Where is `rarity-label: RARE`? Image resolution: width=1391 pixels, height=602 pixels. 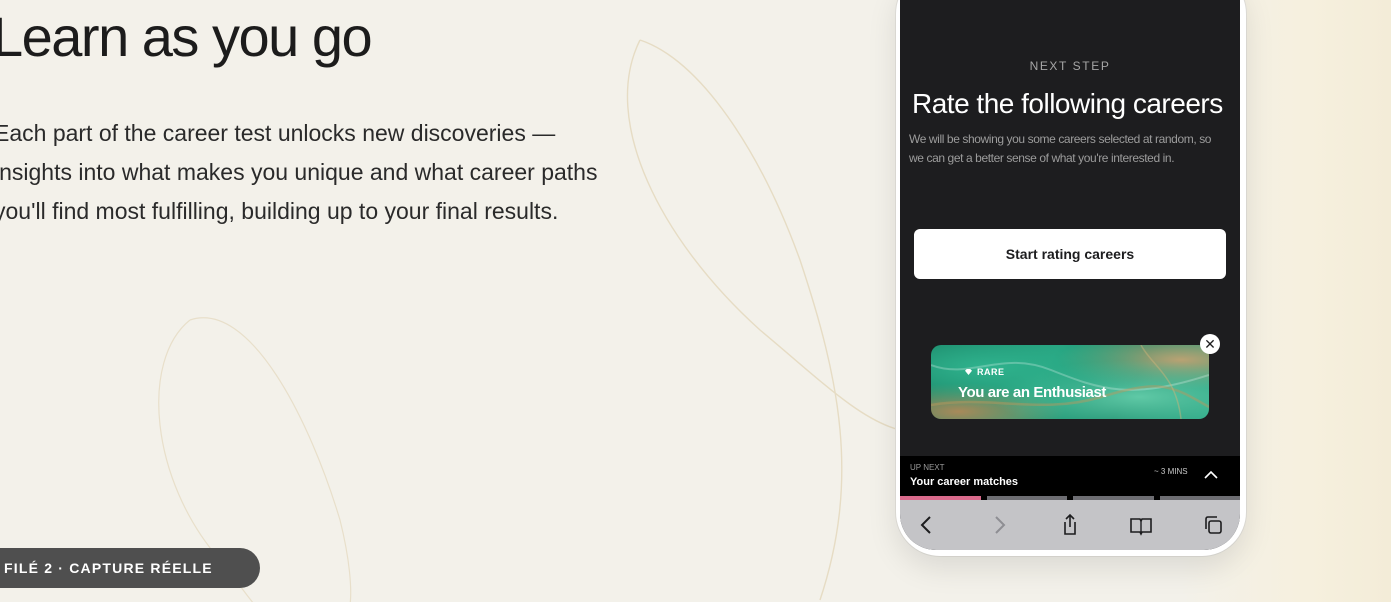
rarity-label: RARE is located at coordinates (991, 372).